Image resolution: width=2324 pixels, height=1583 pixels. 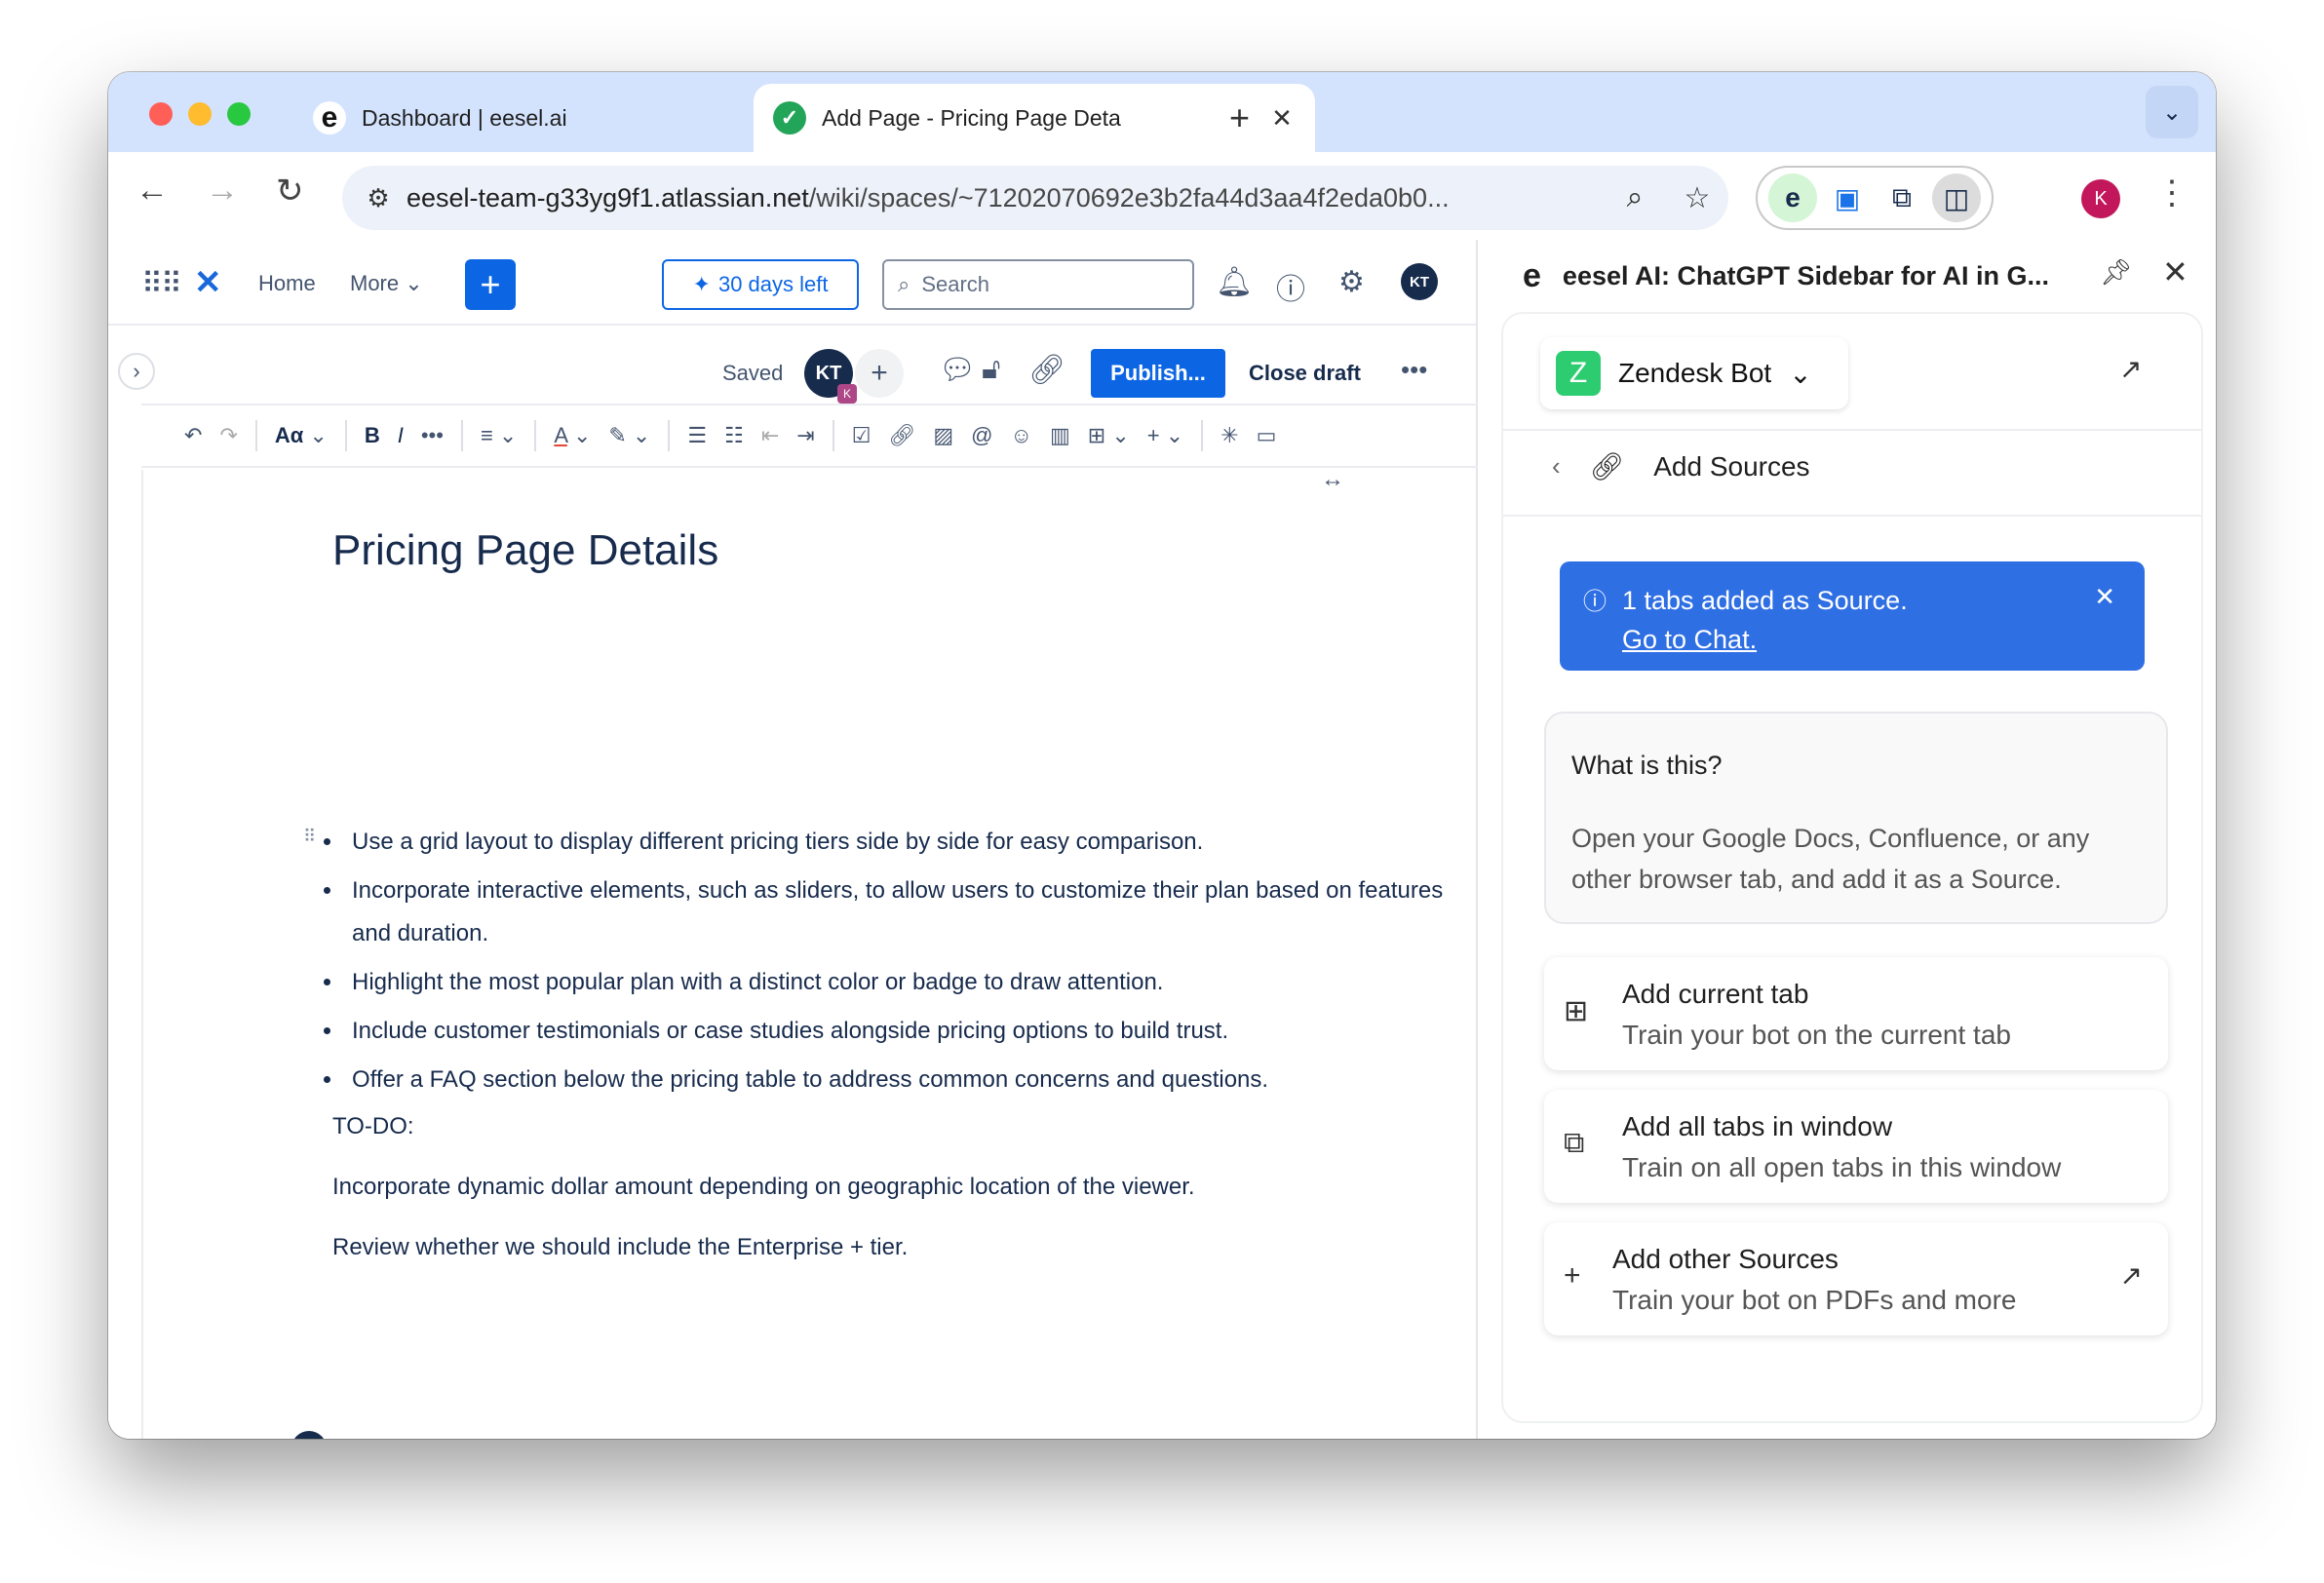 What do you see at coordinates (372, 435) in the screenshot?
I see `bold-icon: B` at bounding box center [372, 435].